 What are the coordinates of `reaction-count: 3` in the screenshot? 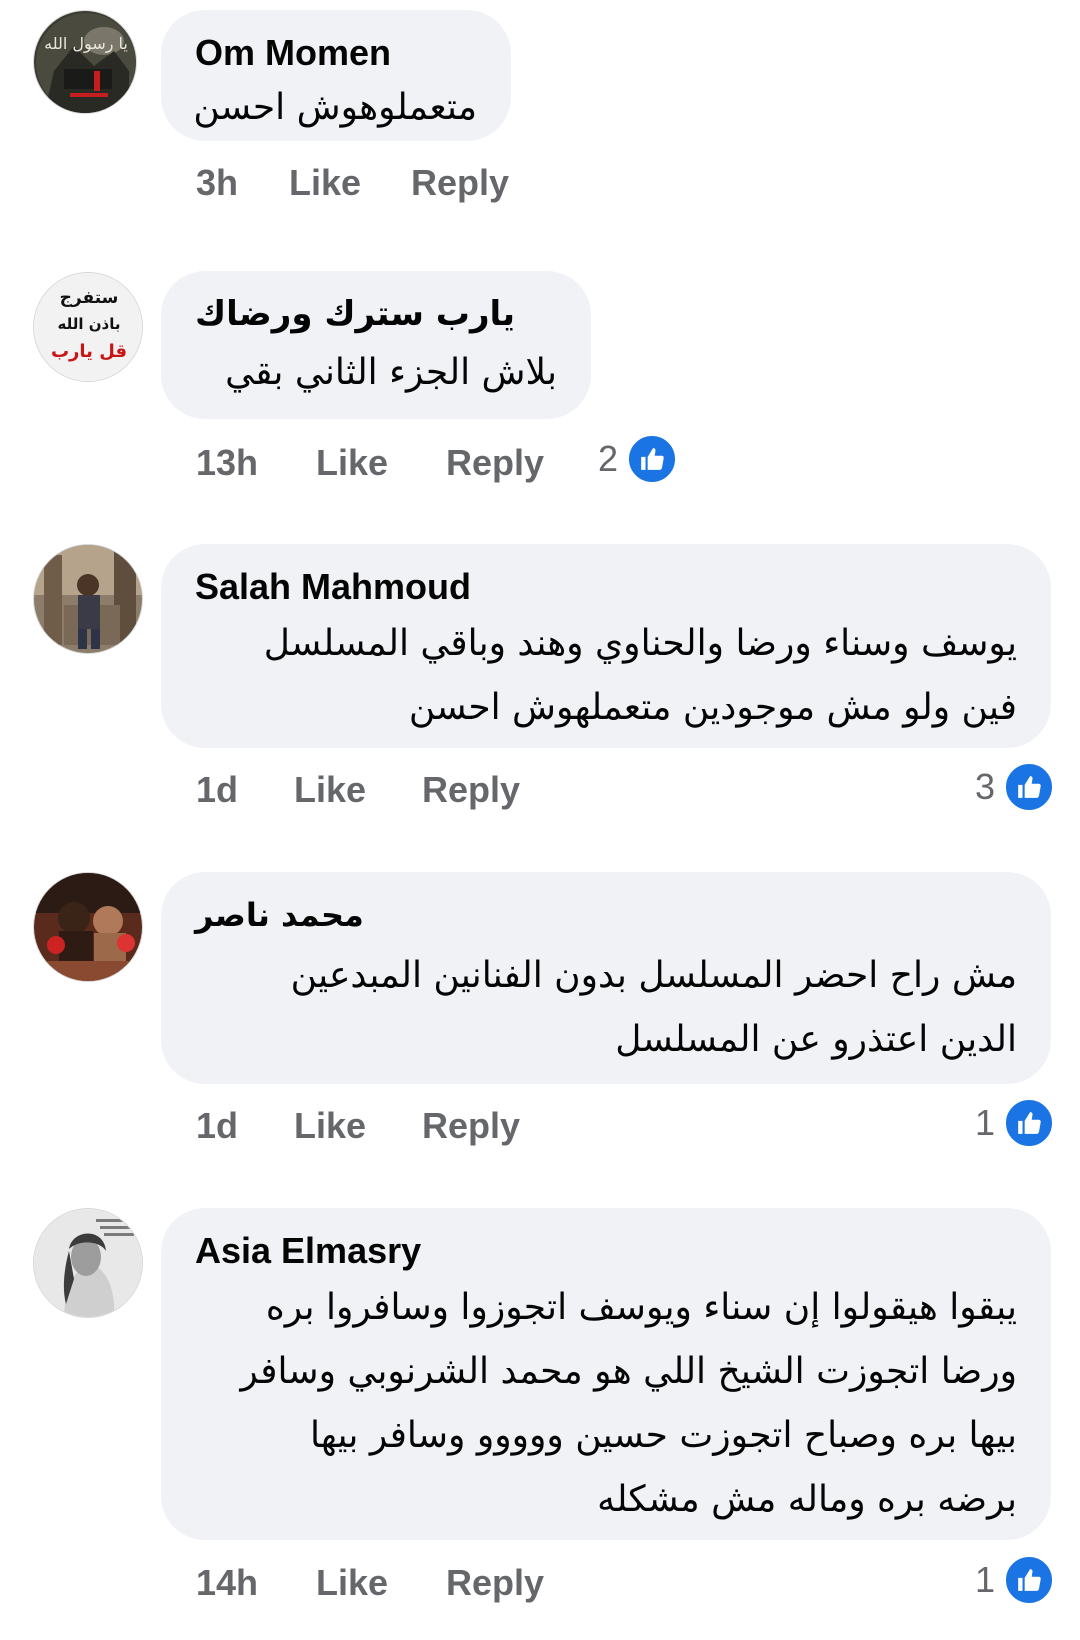 It's located at (985, 786).